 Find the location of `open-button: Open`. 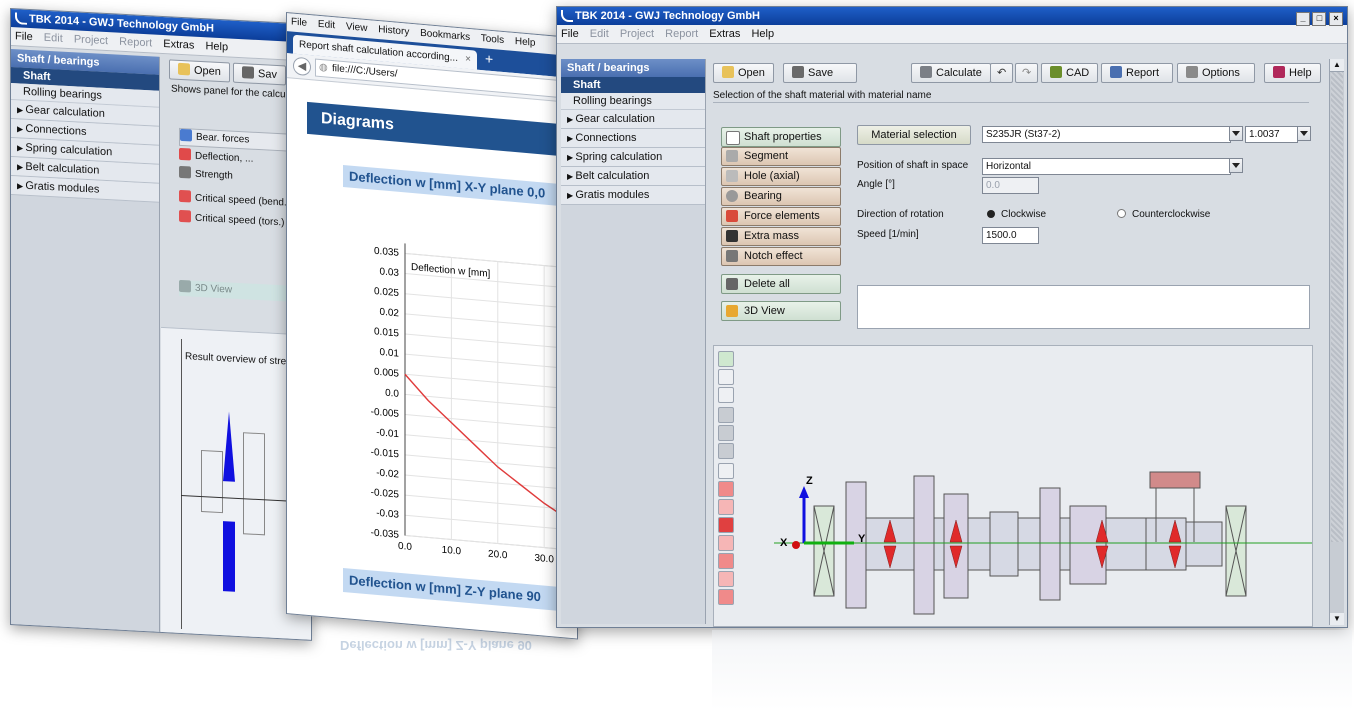

open-button: Open is located at coordinates (743, 73).